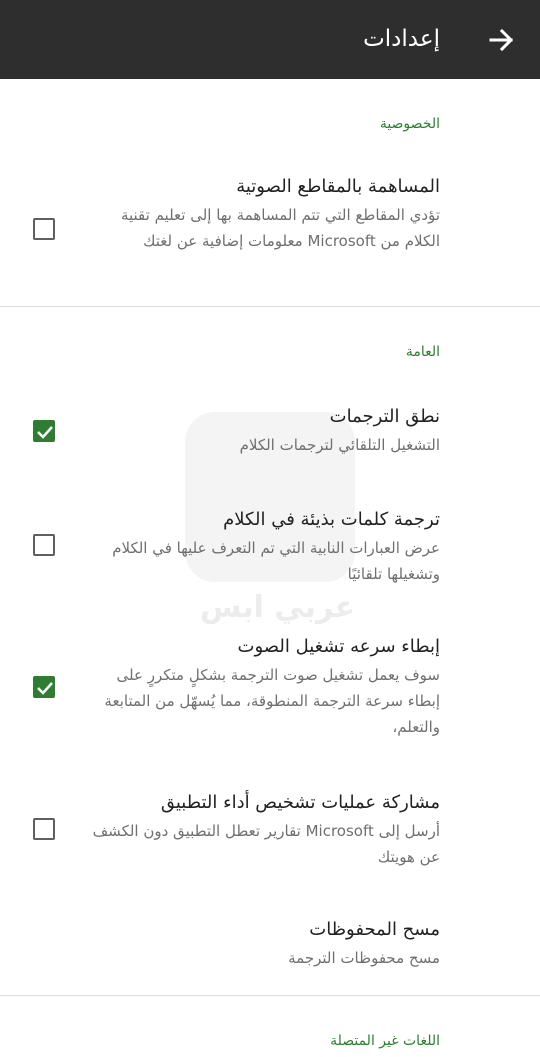 Image resolution: width=540 pixels, height=1057 pixels. I want to click on setting-title: إبطاء سرعه تشغيل الصوت, so click(338, 646).